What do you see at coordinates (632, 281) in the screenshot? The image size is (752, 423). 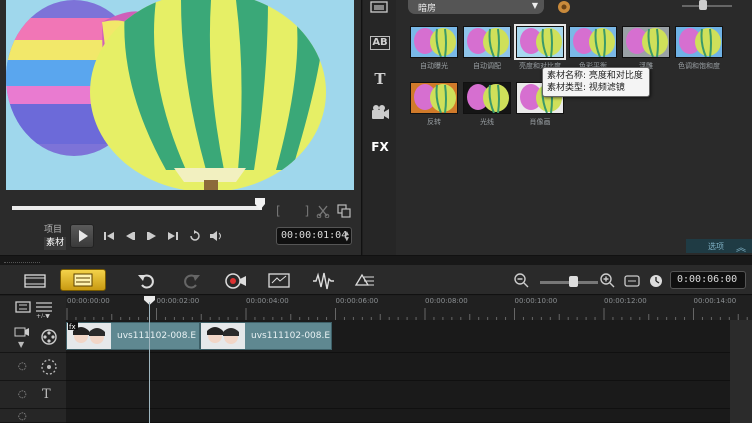 I see `fit-project-icon` at bounding box center [632, 281].